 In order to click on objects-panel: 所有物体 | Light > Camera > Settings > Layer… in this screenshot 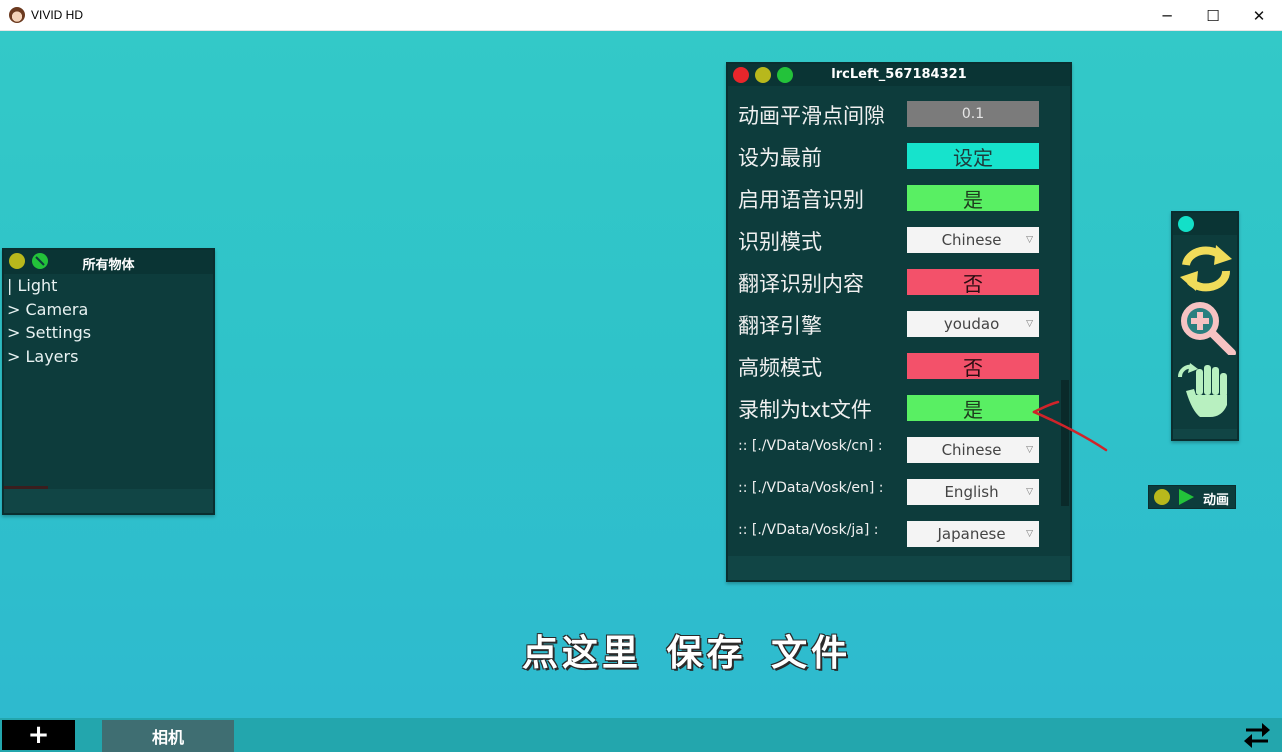, I will do `click(108, 381)`.